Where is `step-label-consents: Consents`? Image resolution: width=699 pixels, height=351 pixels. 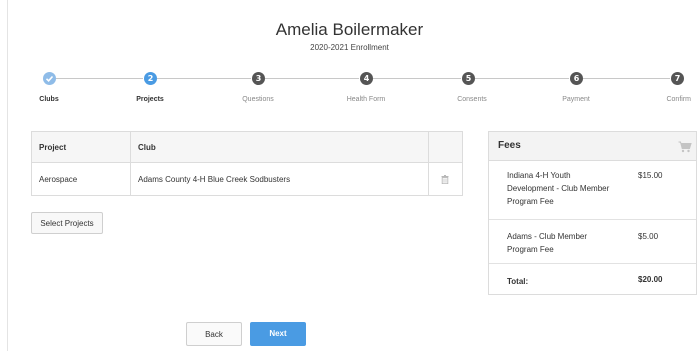 step-label-consents: Consents is located at coordinates (472, 99).